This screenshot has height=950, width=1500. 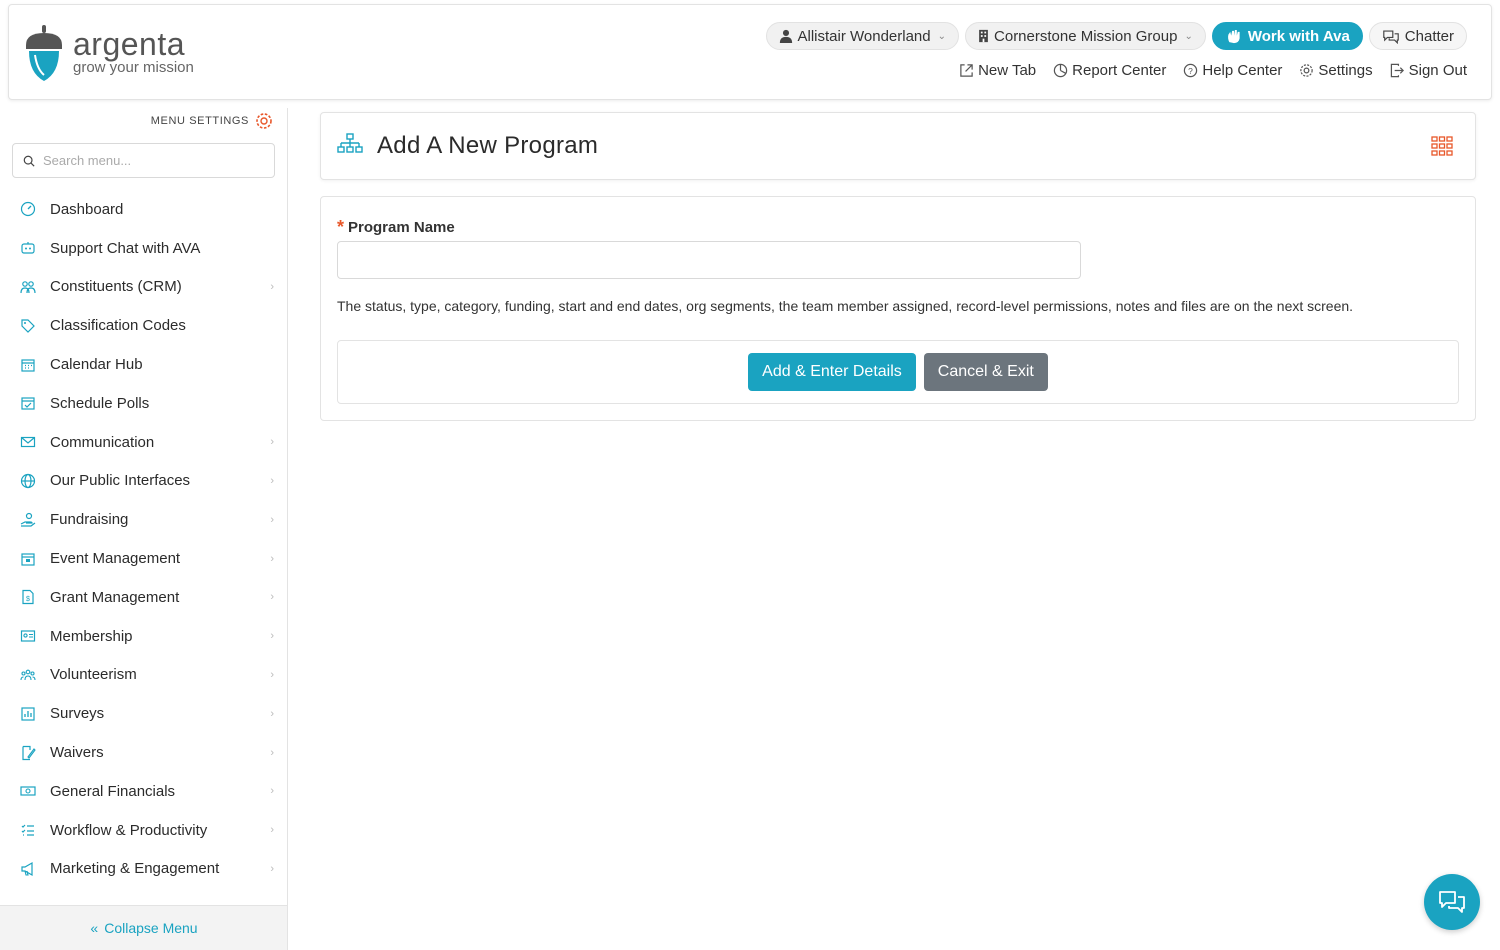 I want to click on calendar-icon, so click(x=28, y=365).